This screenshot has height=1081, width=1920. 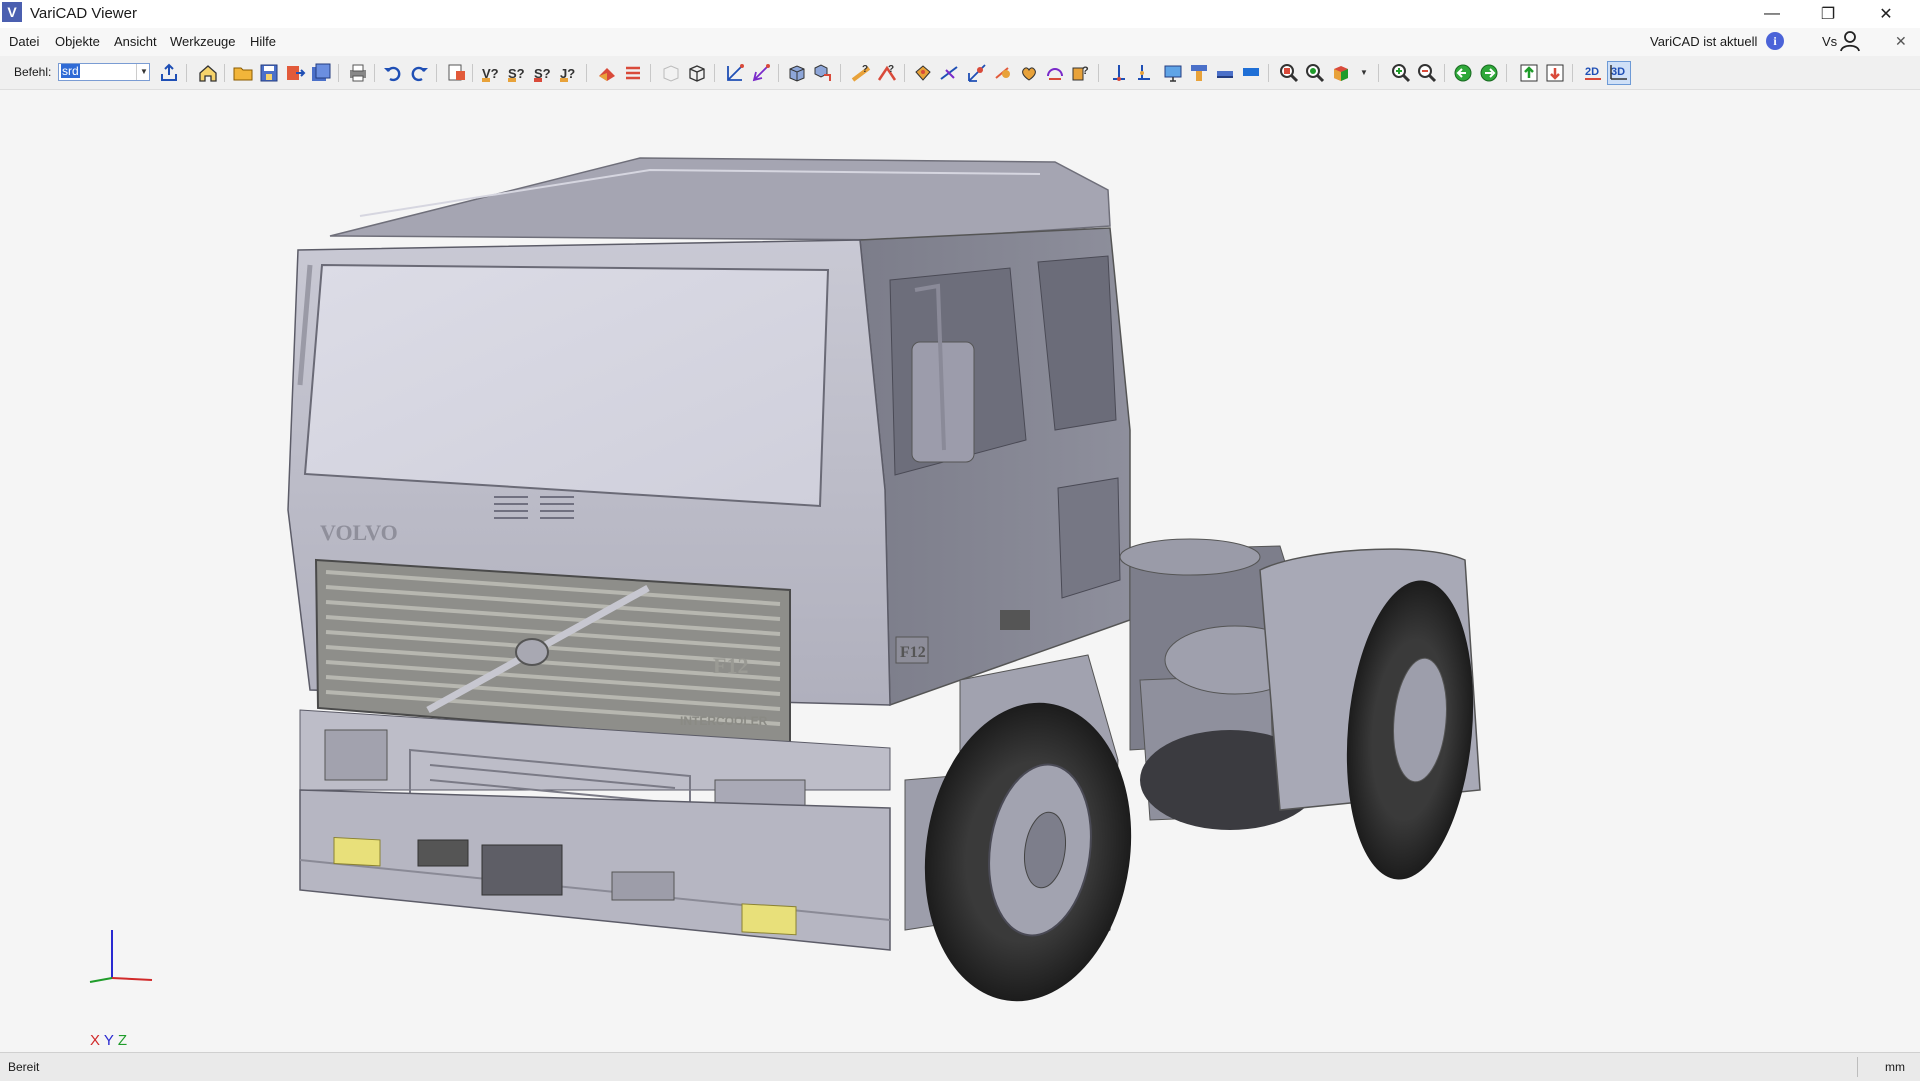 What do you see at coordinates (607, 73) in the screenshot?
I see `cut-solid-icon` at bounding box center [607, 73].